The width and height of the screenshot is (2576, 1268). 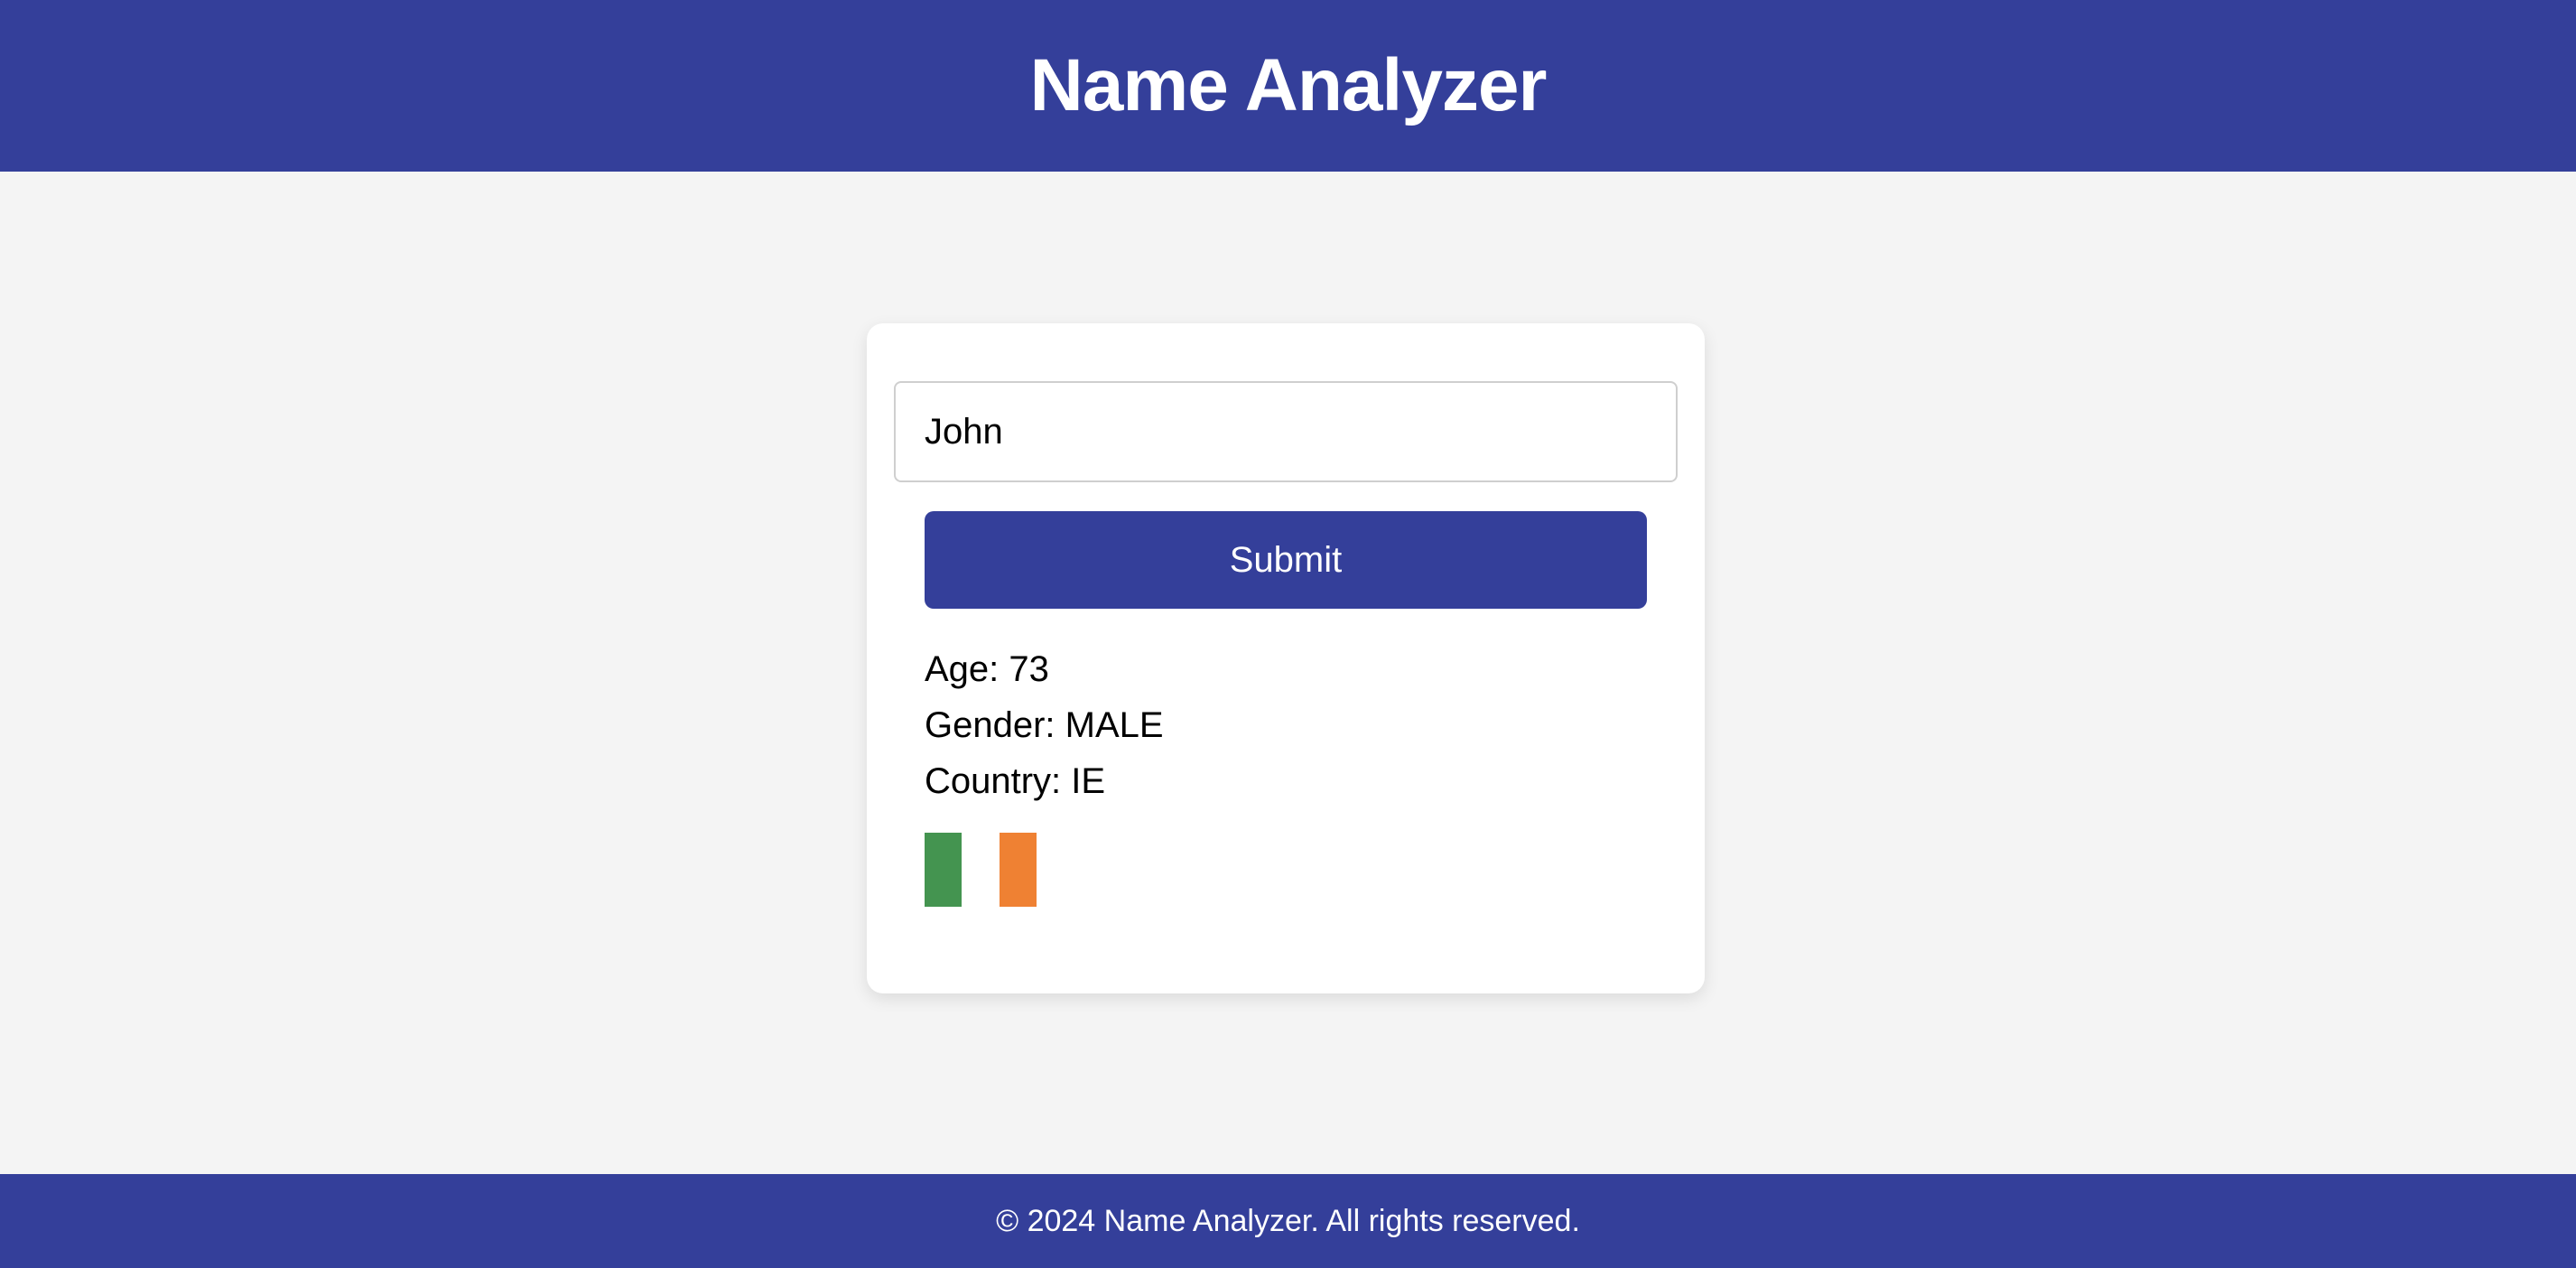 I want to click on flag-band-white, so click(x=981, y=870).